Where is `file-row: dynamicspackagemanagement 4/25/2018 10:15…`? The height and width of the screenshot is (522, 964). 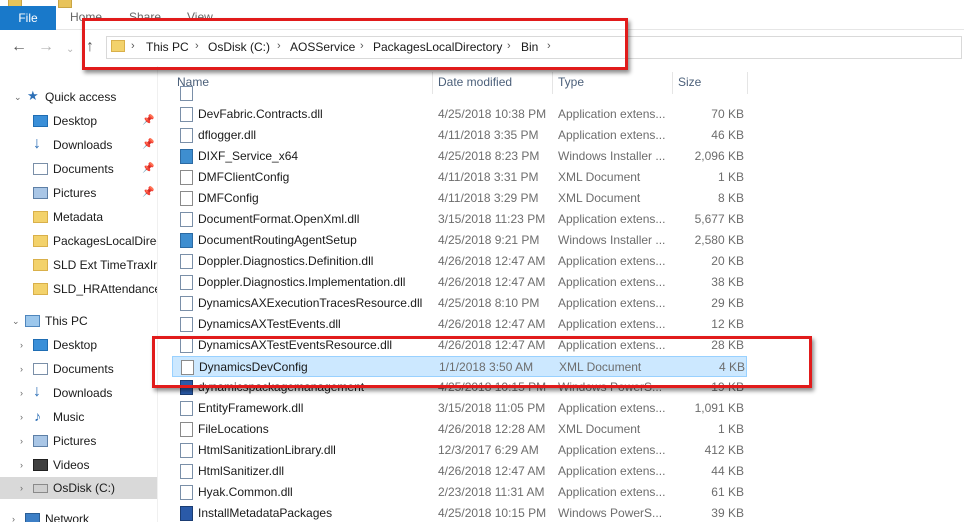 file-row: dynamicspackagemanagement 4/25/2018 10:15… is located at coordinates (459, 387).